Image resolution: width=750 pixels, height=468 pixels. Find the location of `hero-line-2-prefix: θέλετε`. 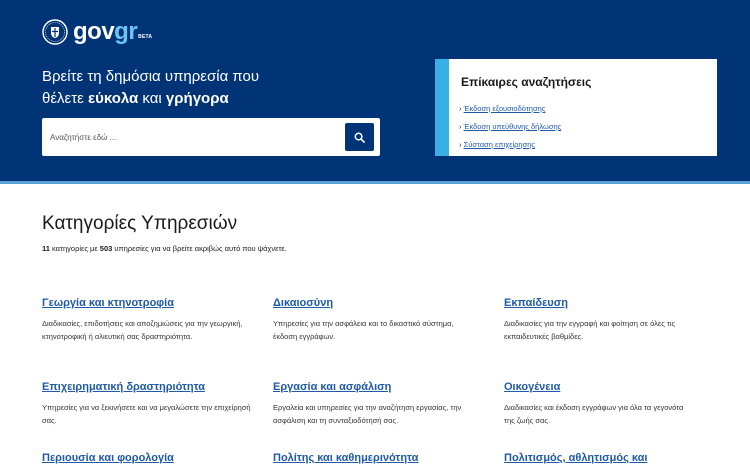

hero-line-2-prefix: θέλετε is located at coordinates (65, 98).